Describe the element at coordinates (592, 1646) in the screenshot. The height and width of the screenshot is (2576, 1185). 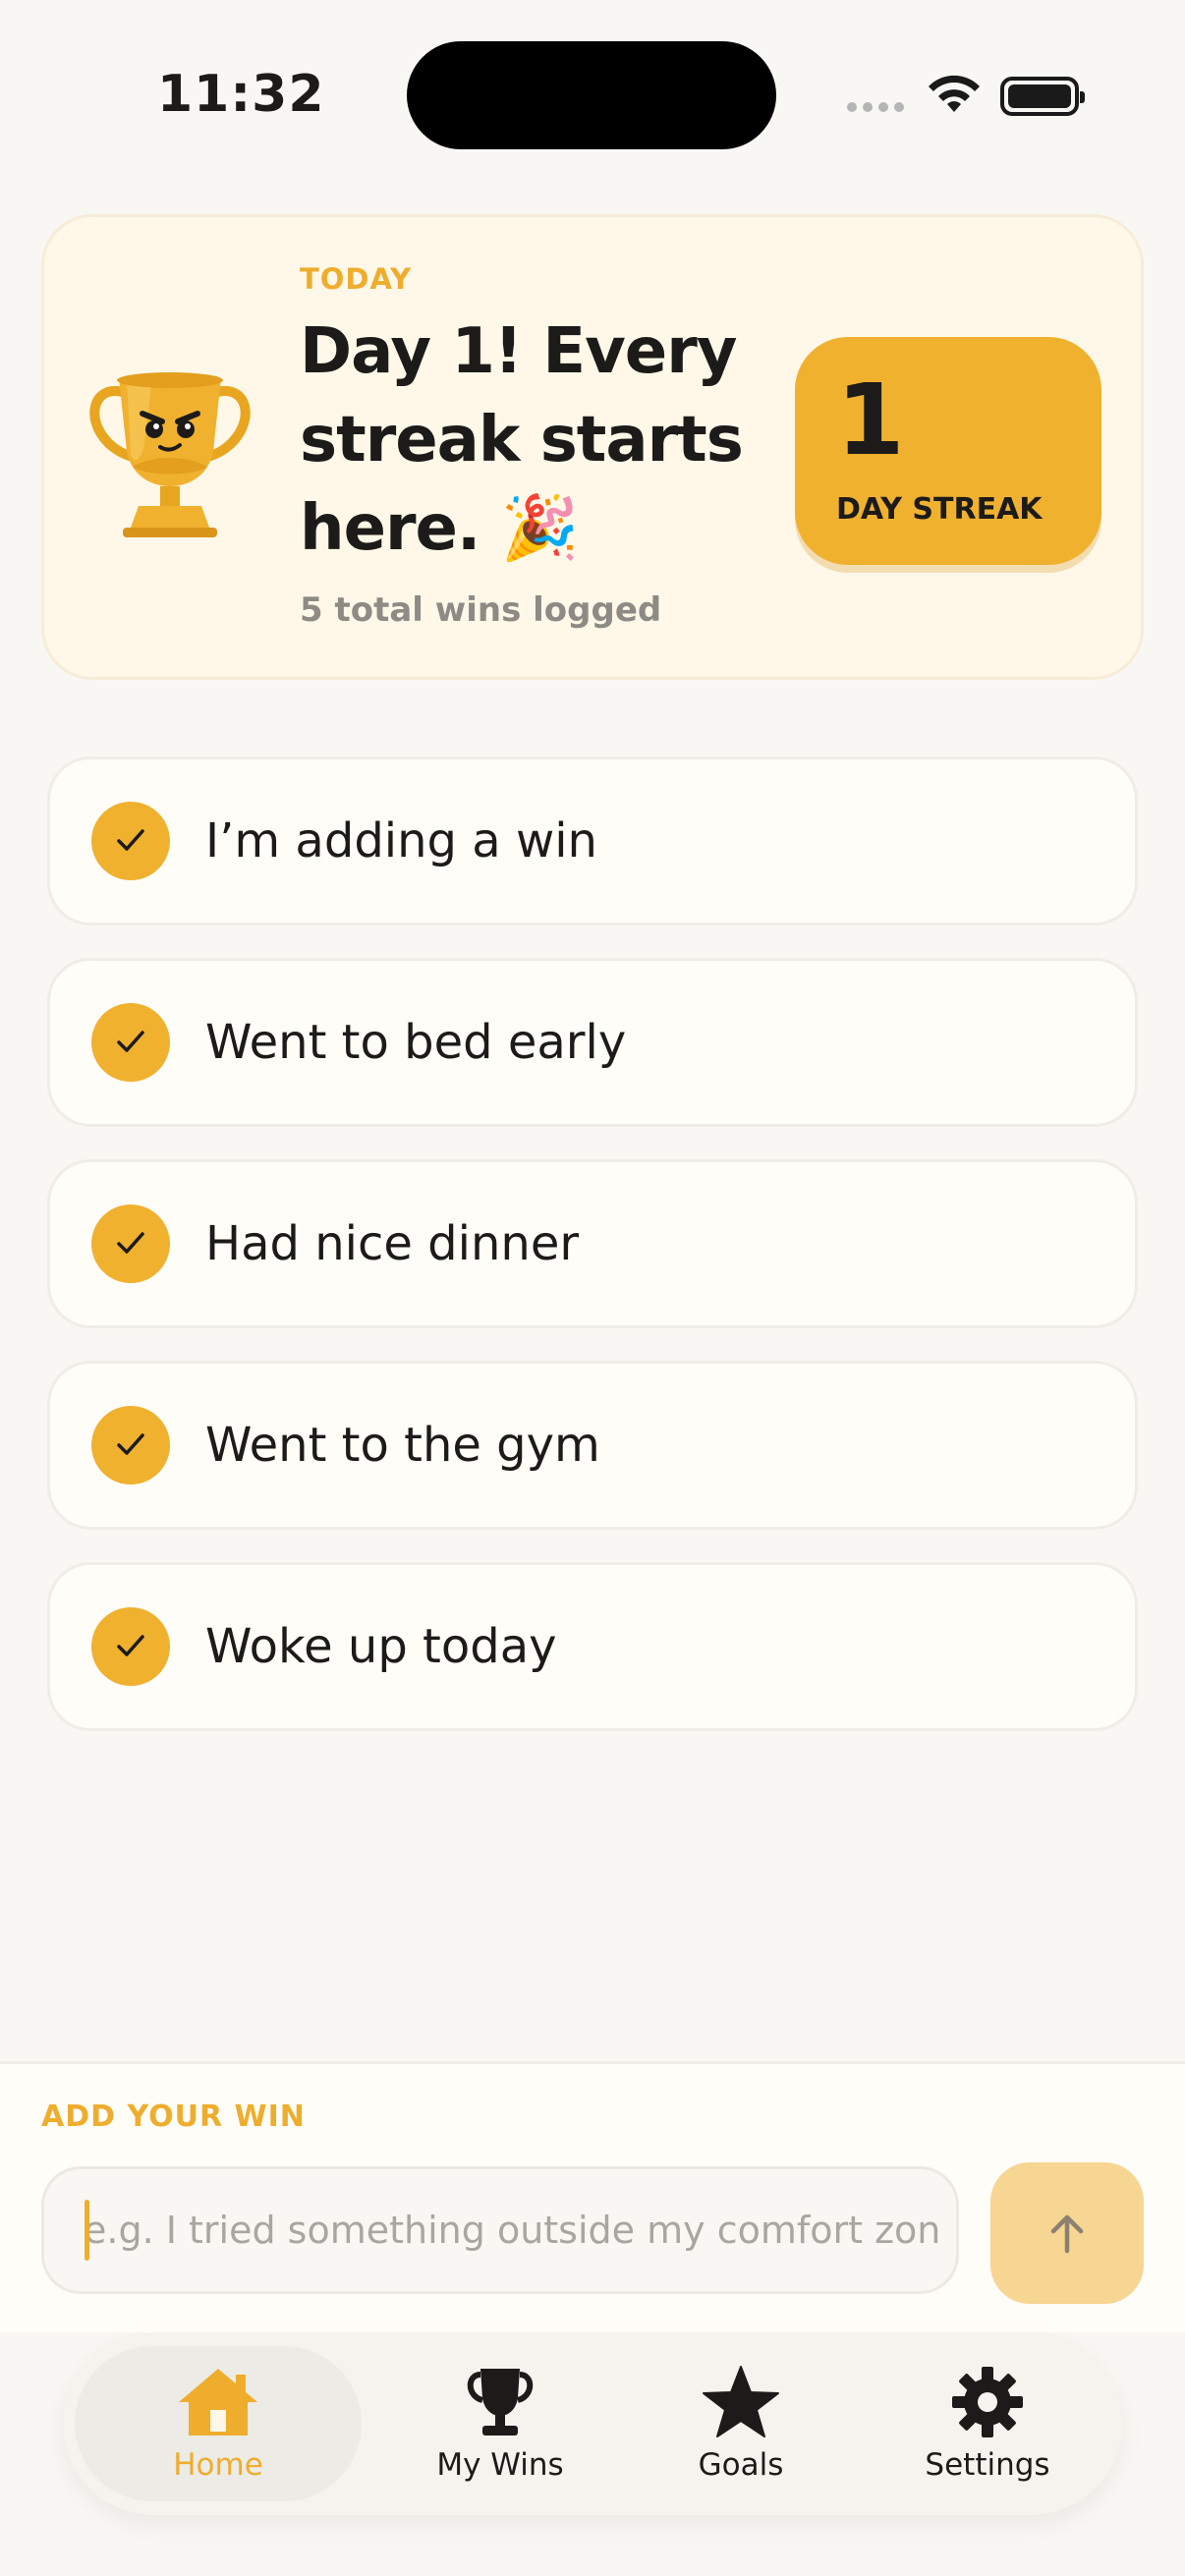
I see `win-item: Woke up today` at that location.